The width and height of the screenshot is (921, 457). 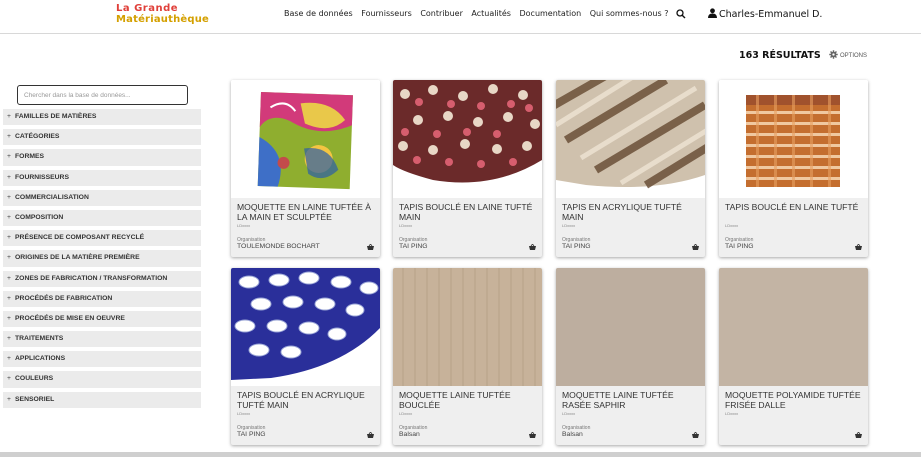 I want to click on filter-raw-material-origin: + ORIGINES DE LA MATIÈRE PREMIÈRE, so click(x=102, y=258).